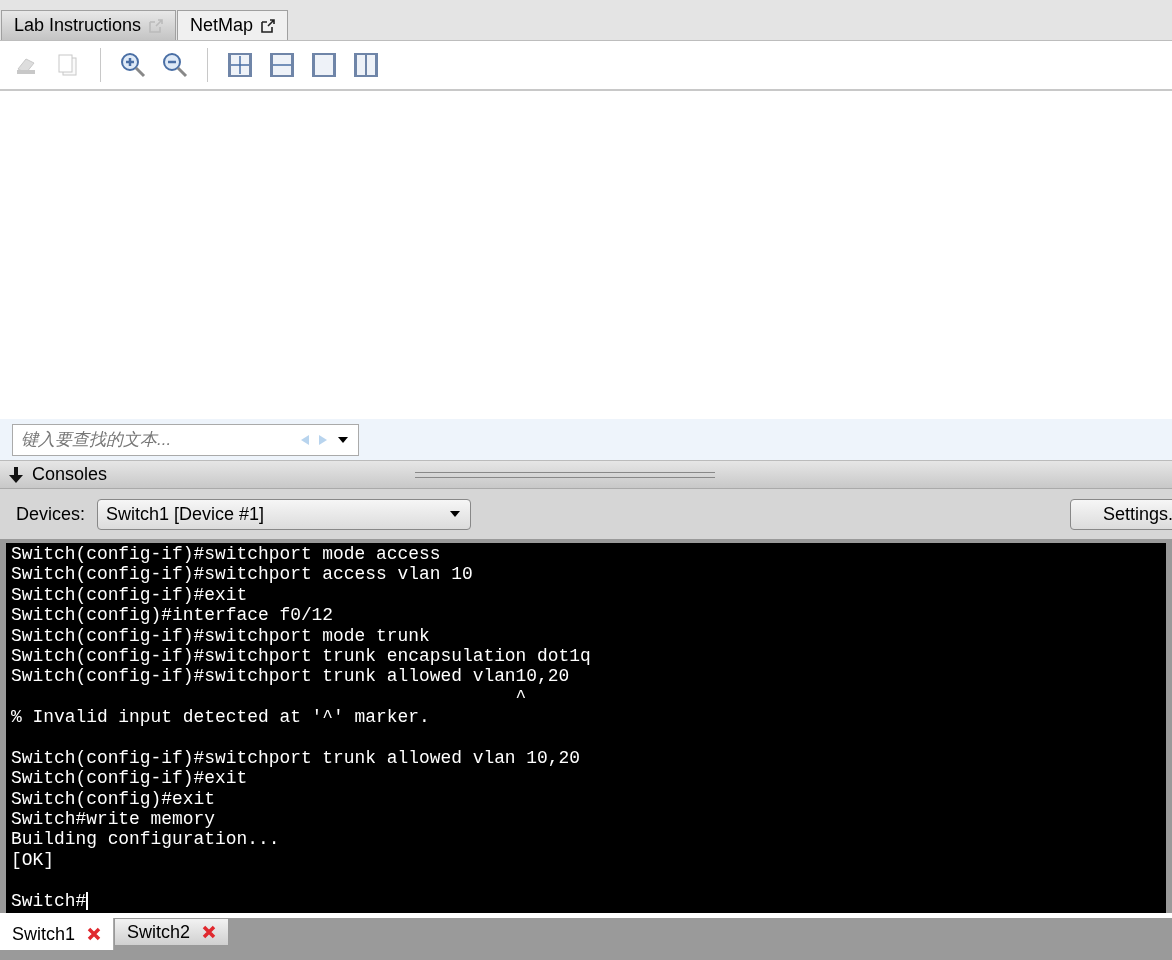 The image size is (1172, 960). What do you see at coordinates (51, 514) in the screenshot?
I see `devices-label: Devices:` at bounding box center [51, 514].